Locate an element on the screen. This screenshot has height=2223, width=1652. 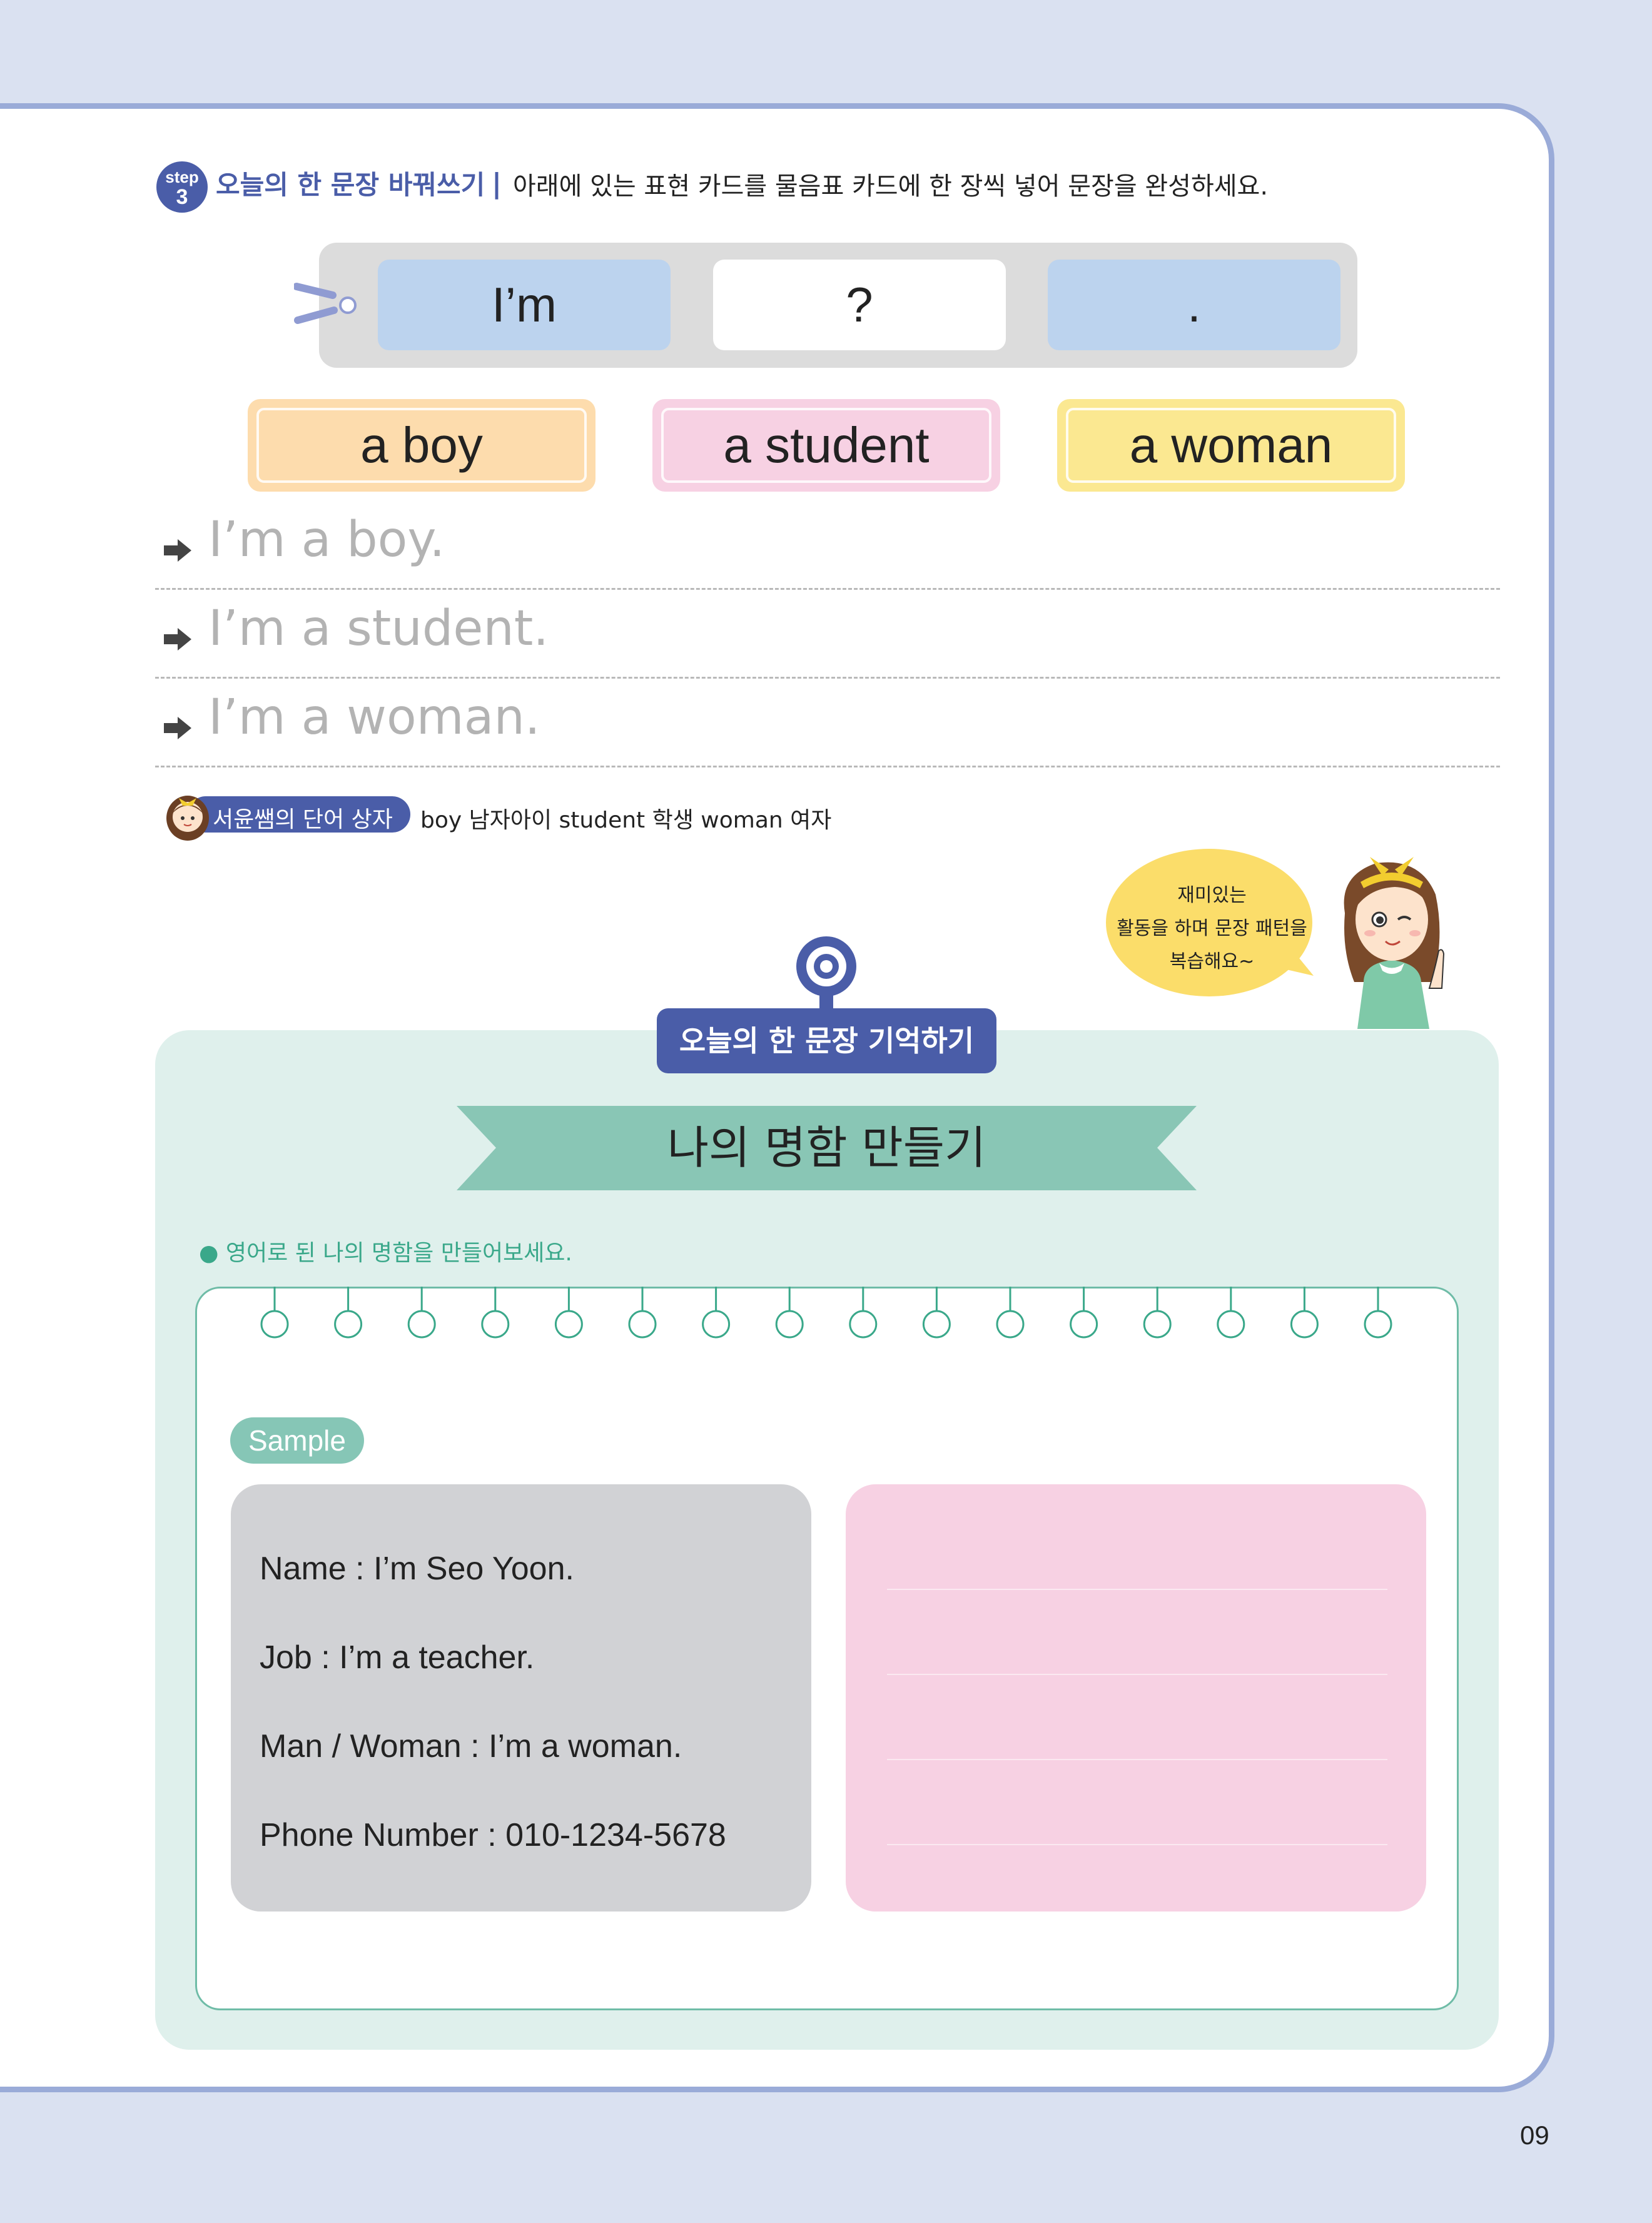
expression-card-student: a student is located at coordinates (826, 446).